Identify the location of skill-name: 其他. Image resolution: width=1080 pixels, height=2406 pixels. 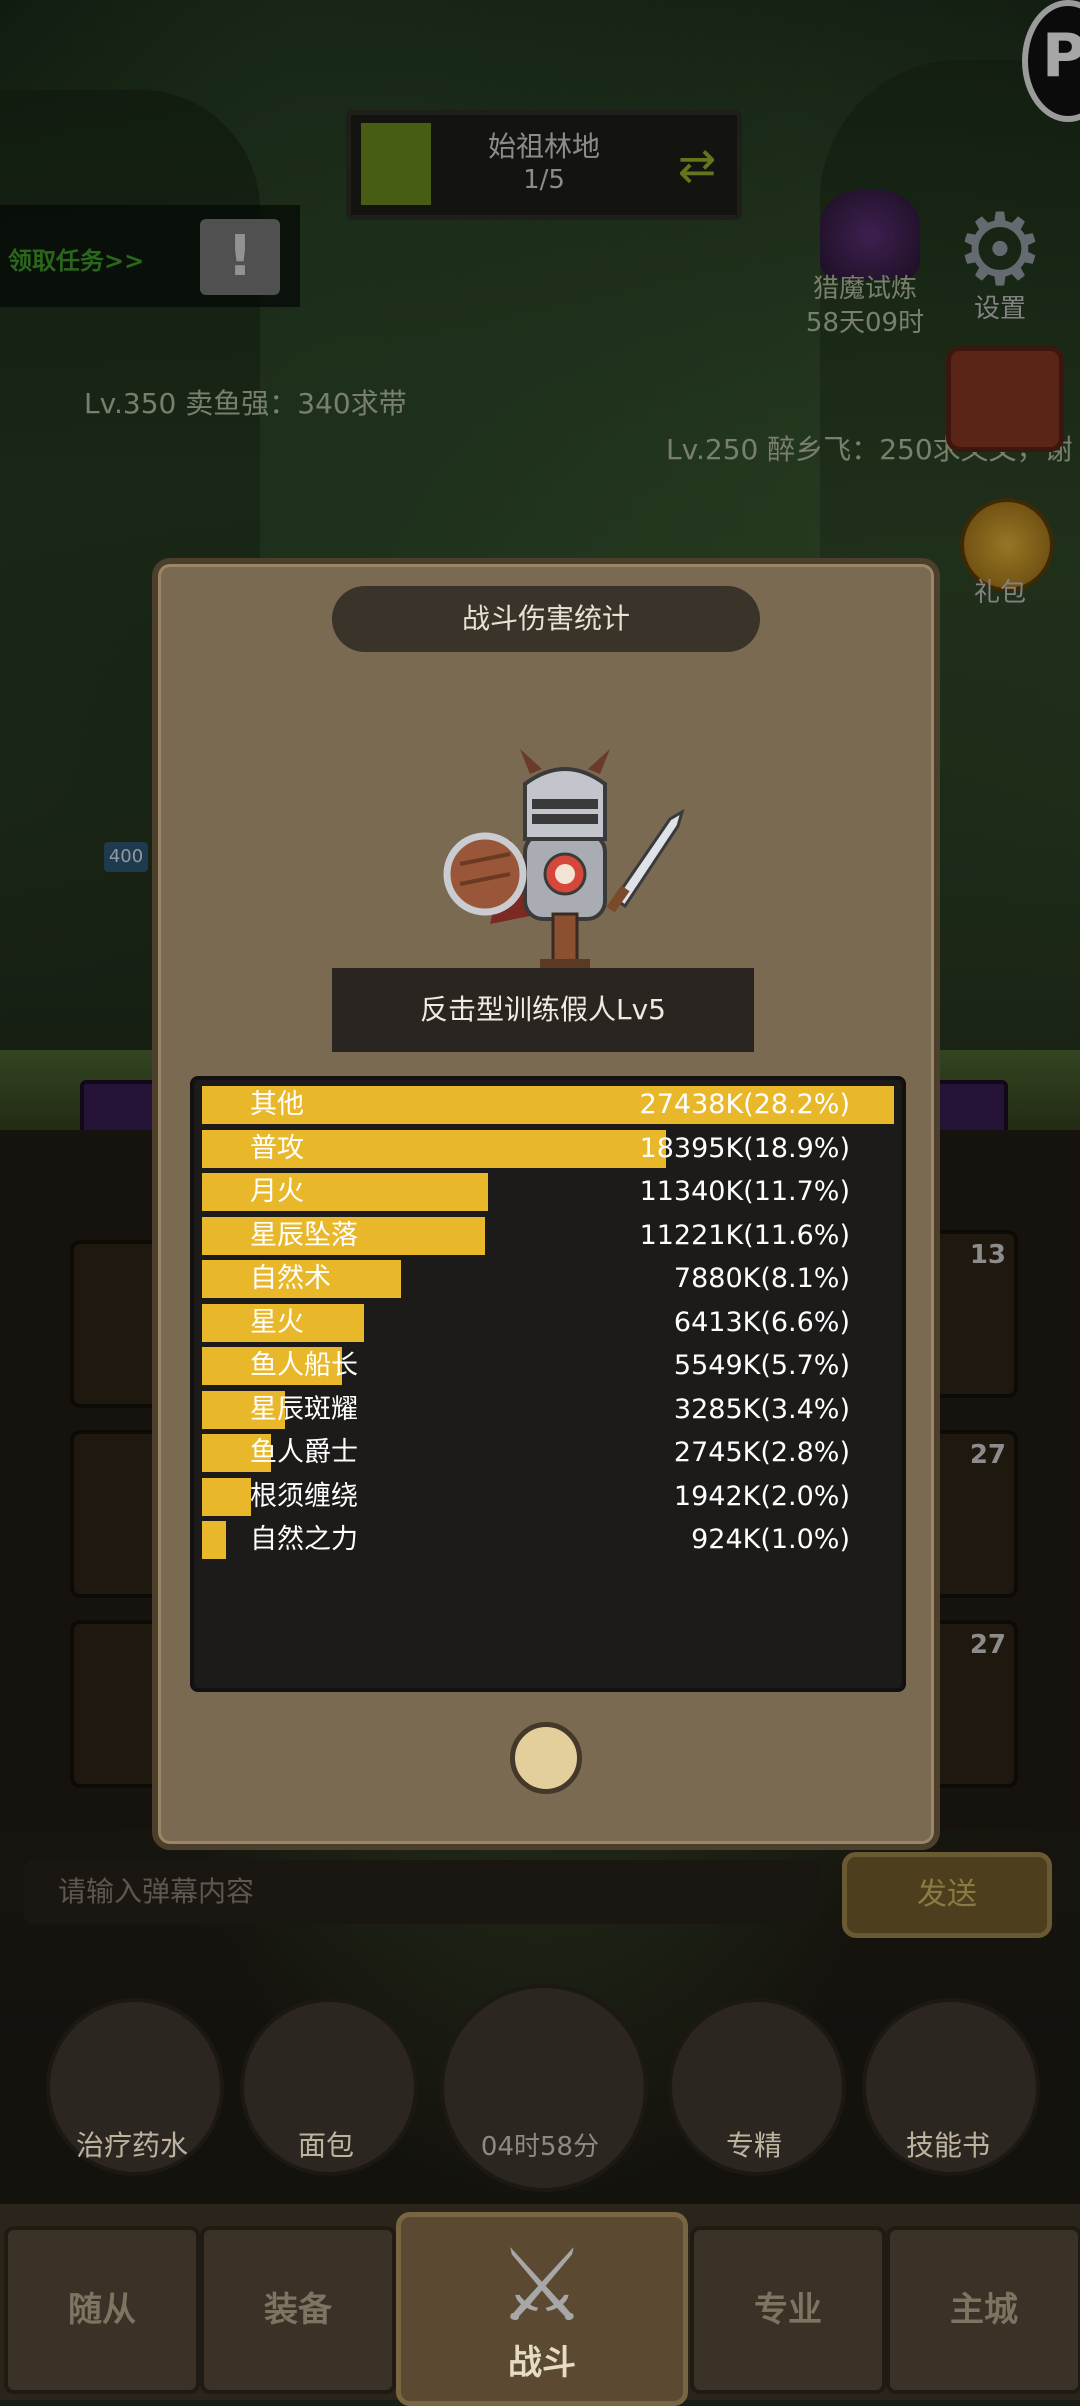
(277, 1104).